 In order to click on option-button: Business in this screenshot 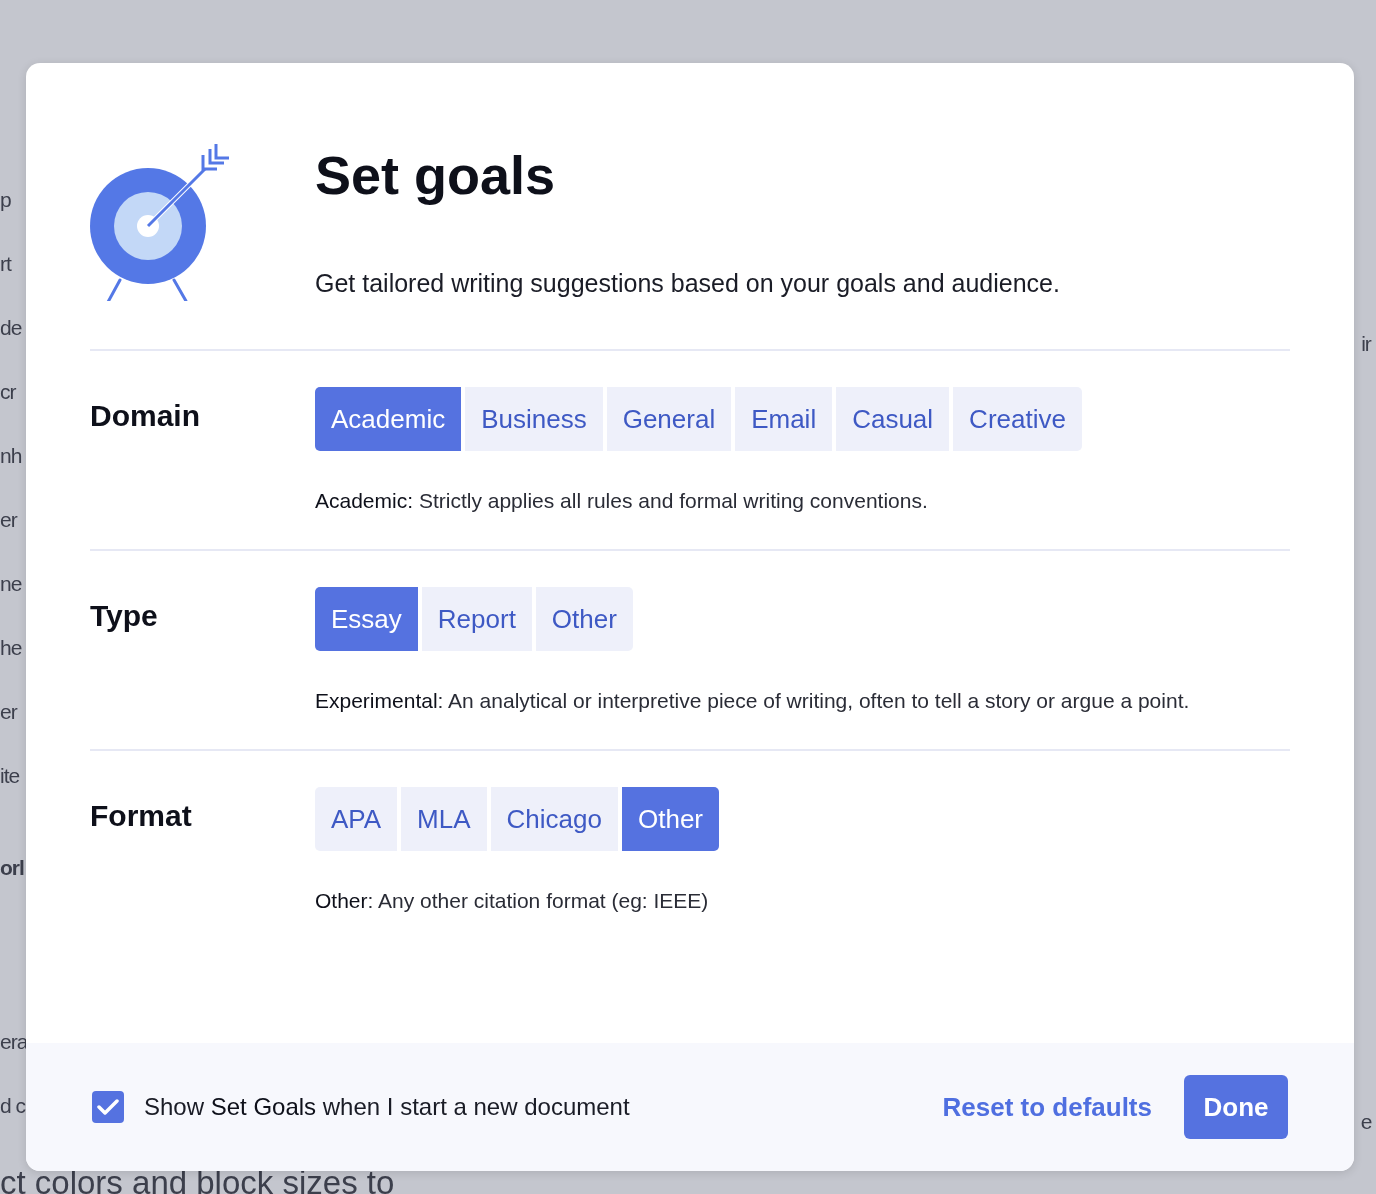, I will do `click(534, 419)`.